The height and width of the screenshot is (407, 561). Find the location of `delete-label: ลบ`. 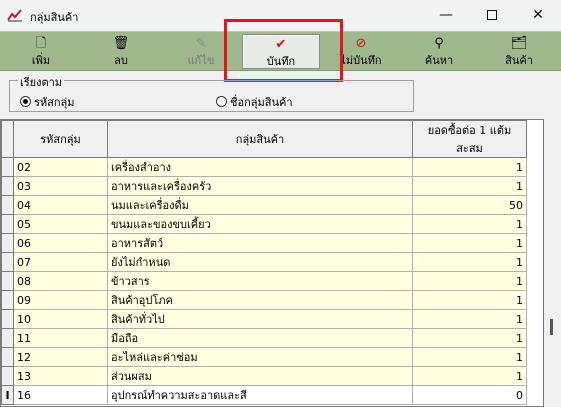

delete-label: ลบ is located at coordinates (121, 60).